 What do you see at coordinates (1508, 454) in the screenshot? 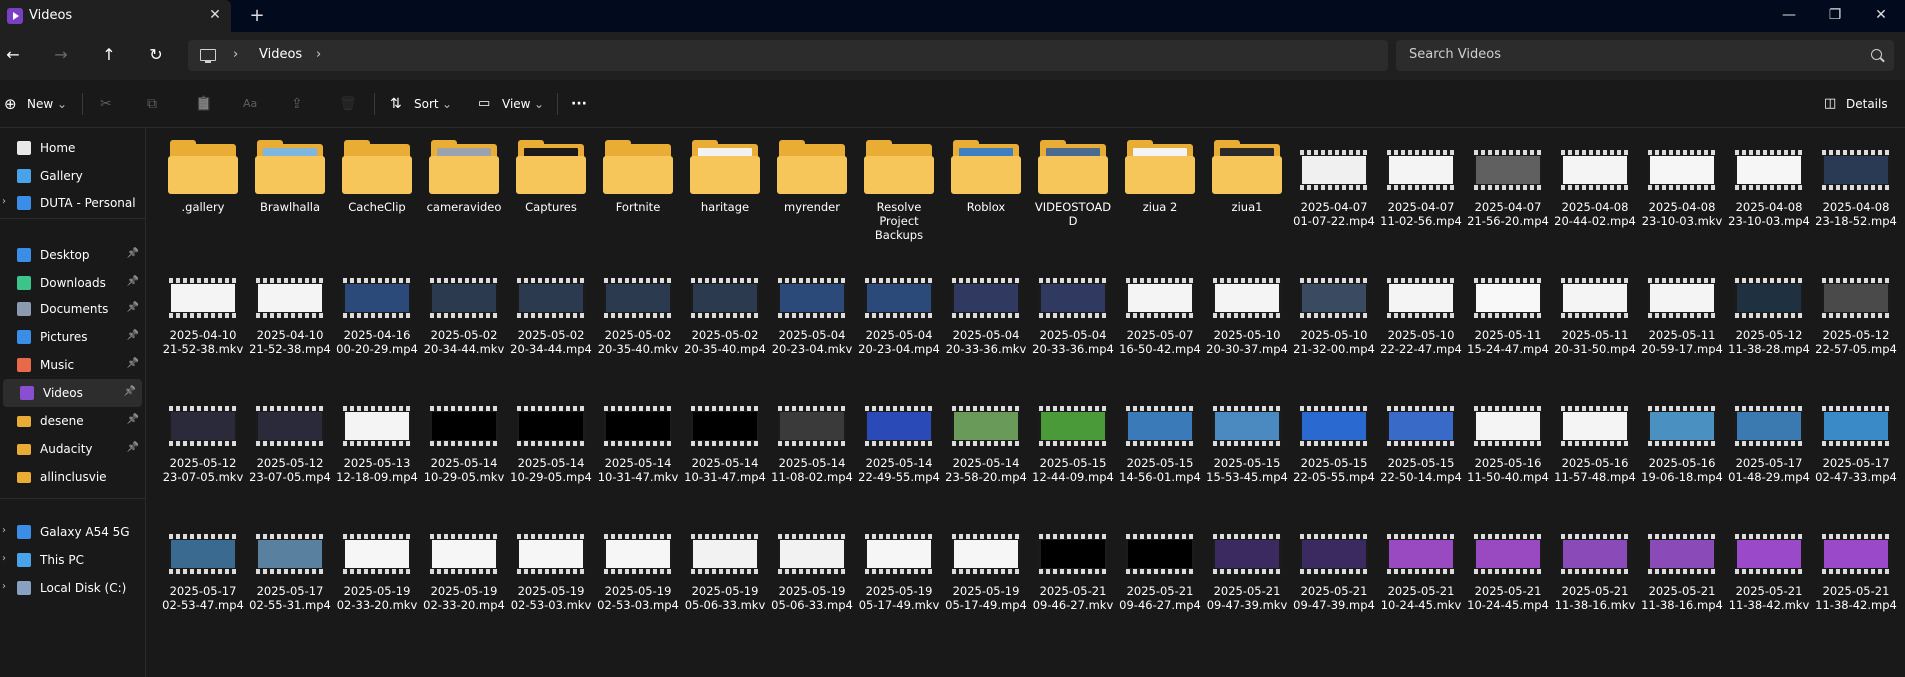
I see `video-file-item: 2025-05-16 11-50-40.mp4` at bounding box center [1508, 454].